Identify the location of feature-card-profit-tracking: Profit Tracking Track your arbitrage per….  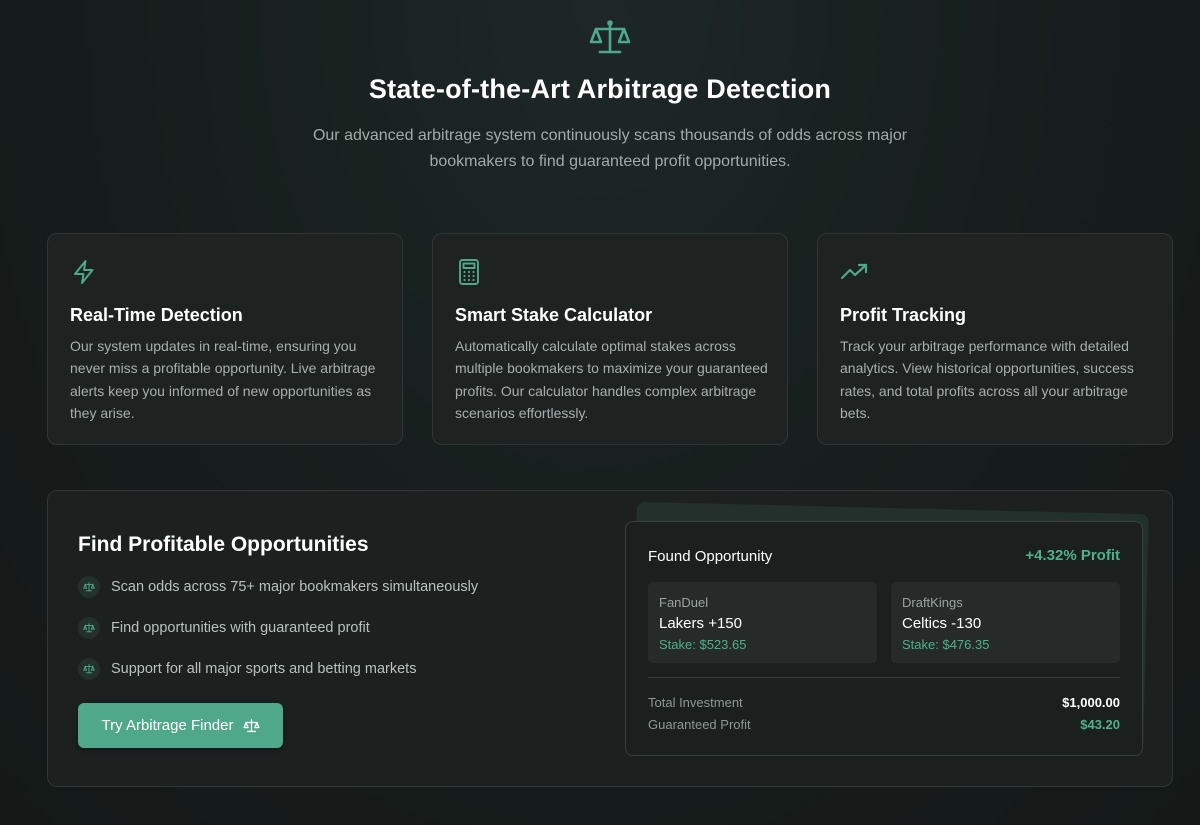
(995, 339).